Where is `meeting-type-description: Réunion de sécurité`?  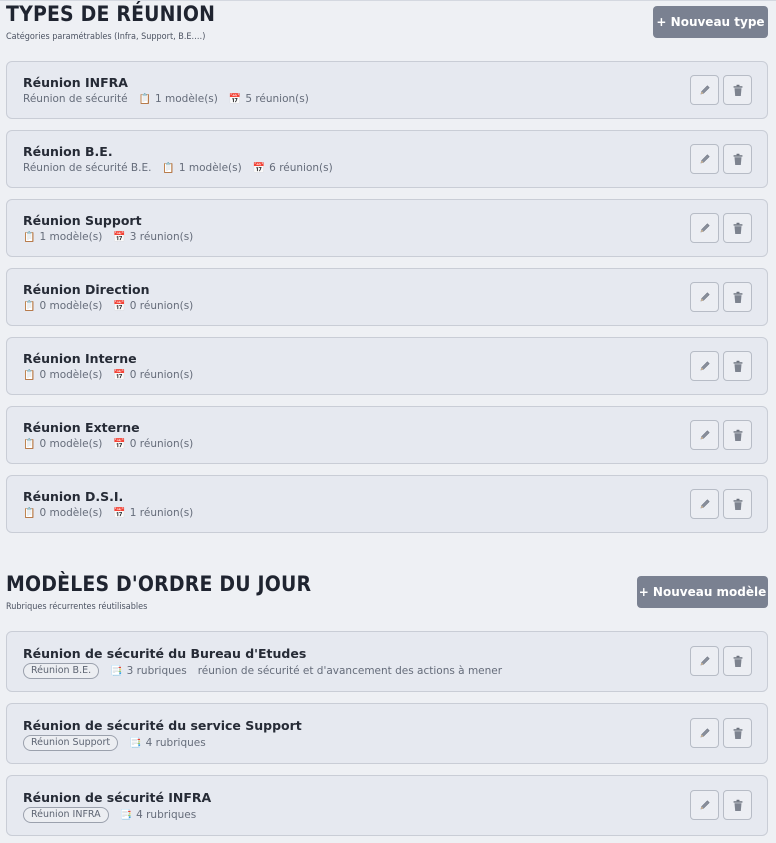 meeting-type-description: Réunion de sécurité is located at coordinates (75, 99).